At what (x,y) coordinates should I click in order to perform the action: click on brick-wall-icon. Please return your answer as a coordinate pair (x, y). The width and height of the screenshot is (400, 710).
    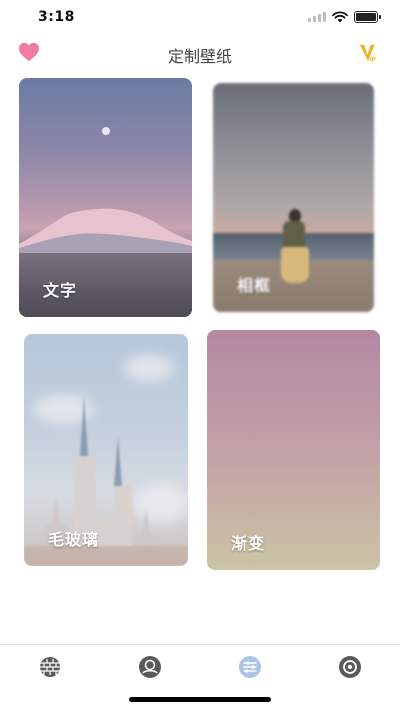
    Looking at the image, I should click on (50, 667).